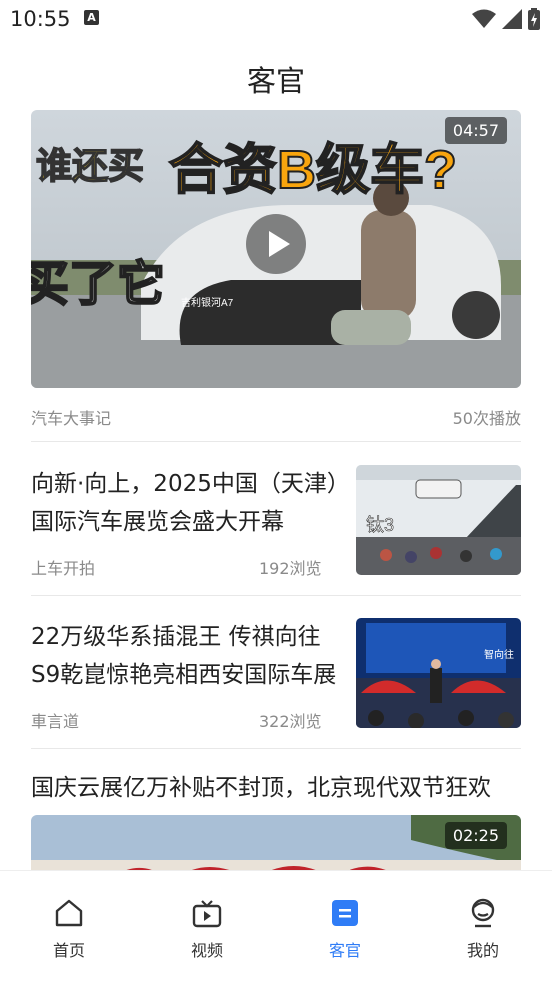 Image resolution: width=552 pixels, height=984 pixels. Describe the element at coordinates (344, 950) in the screenshot. I see `tab-label: 客官` at that location.